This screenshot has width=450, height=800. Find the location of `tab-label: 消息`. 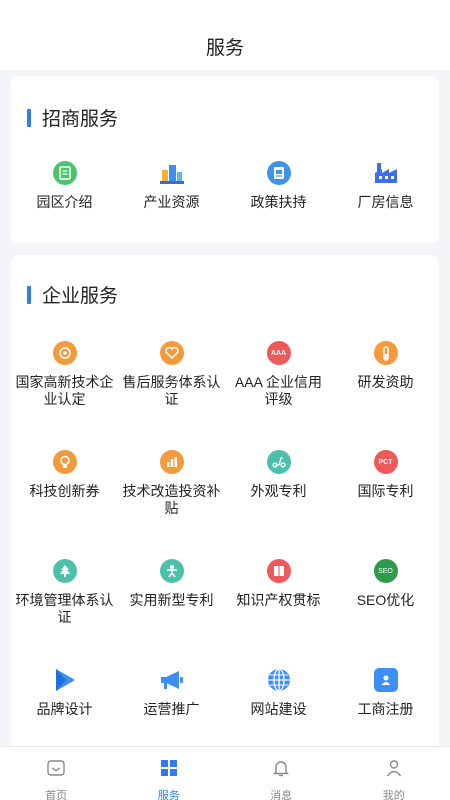

tab-label: 消息 is located at coordinates (281, 795).